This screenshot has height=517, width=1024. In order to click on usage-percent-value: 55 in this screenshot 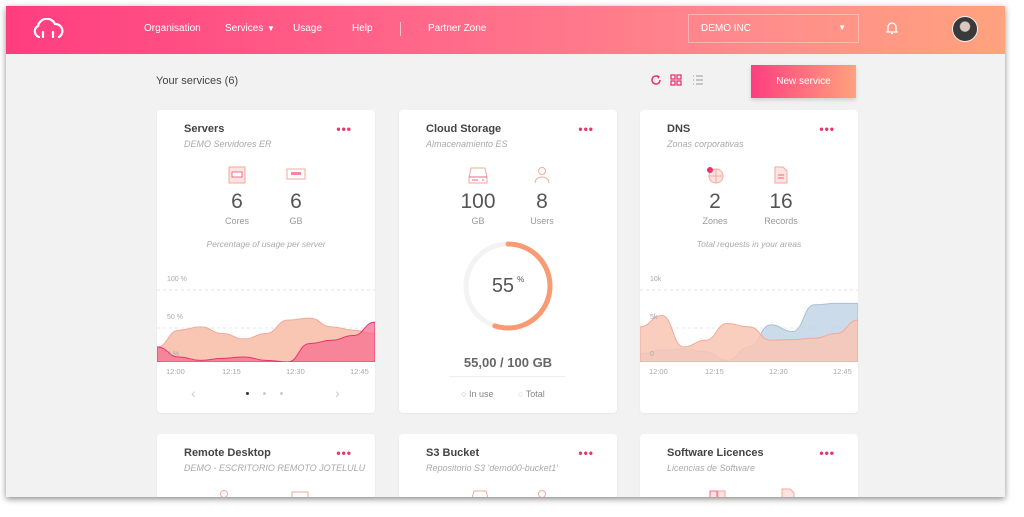, I will do `click(503, 286)`.